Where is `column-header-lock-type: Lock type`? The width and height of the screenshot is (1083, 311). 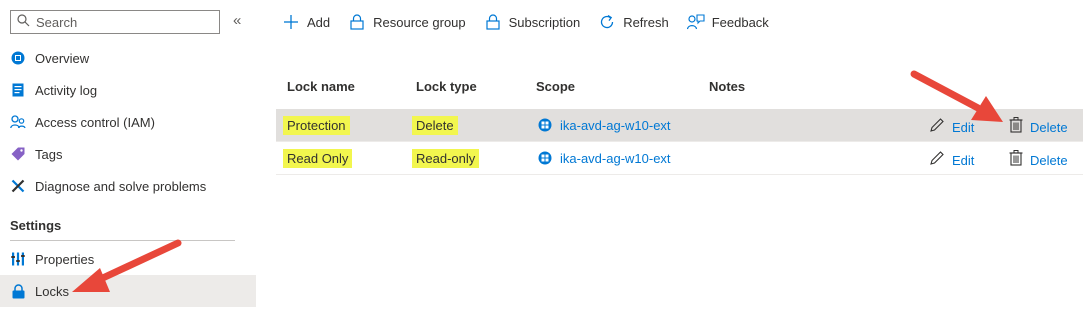
column-header-lock-type: Lock type is located at coordinates (446, 86).